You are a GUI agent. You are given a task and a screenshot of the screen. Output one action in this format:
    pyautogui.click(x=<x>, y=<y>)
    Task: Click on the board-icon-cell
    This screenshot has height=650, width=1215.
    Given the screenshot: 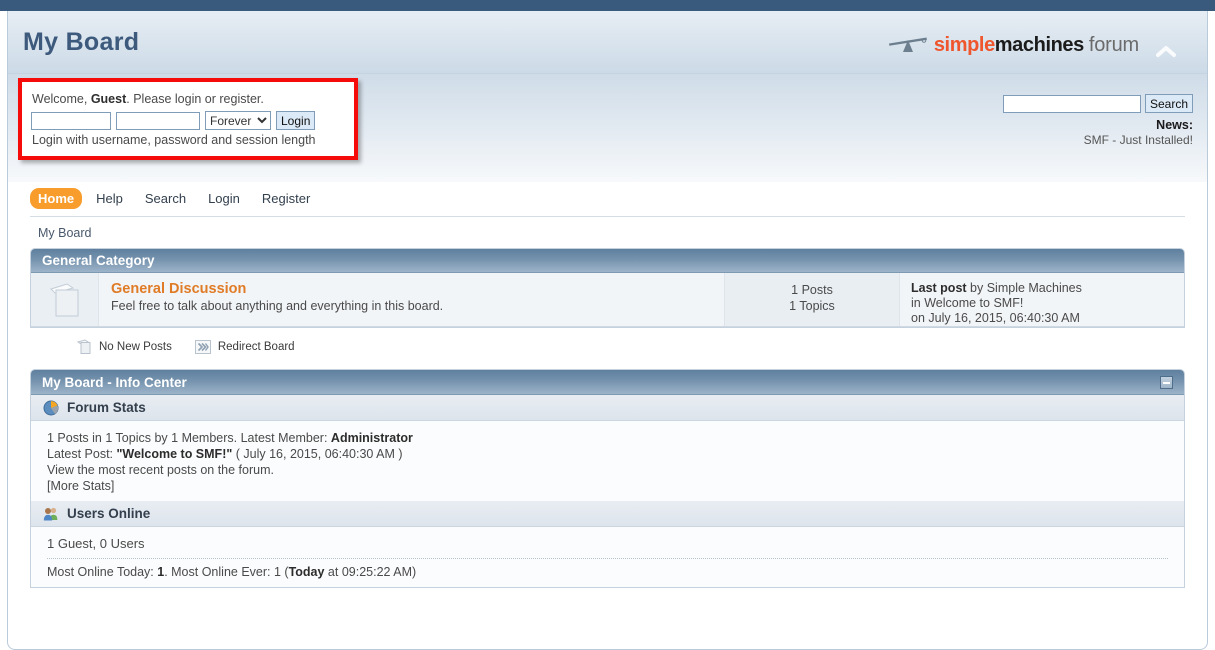 What is the action you would take?
    pyautogui.click(x=65, y=299)
    